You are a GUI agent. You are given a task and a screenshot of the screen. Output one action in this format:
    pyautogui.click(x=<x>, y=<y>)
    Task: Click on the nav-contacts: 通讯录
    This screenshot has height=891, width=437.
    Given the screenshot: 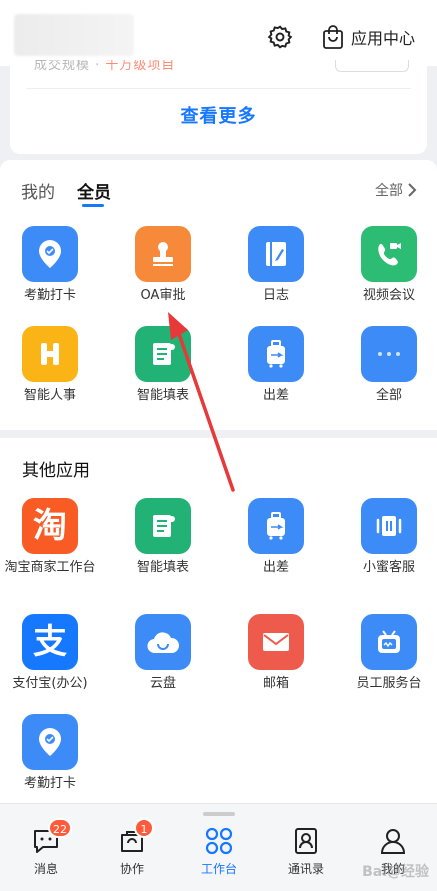 What is the action you would take?
    pyautogui.click(x=306, y=851)
    